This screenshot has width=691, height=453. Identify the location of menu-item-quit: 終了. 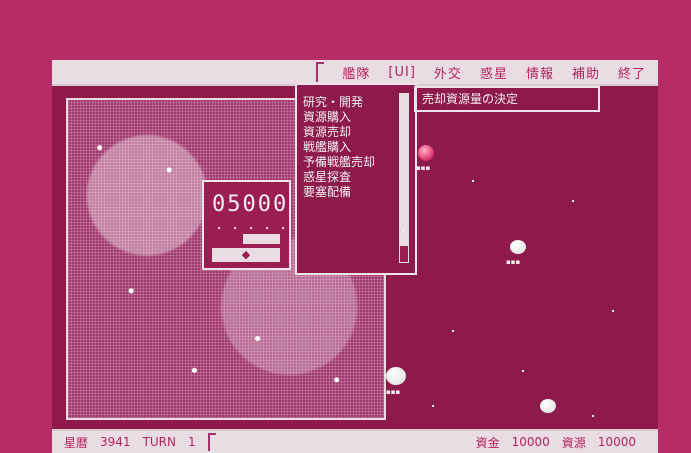
(632, 72).